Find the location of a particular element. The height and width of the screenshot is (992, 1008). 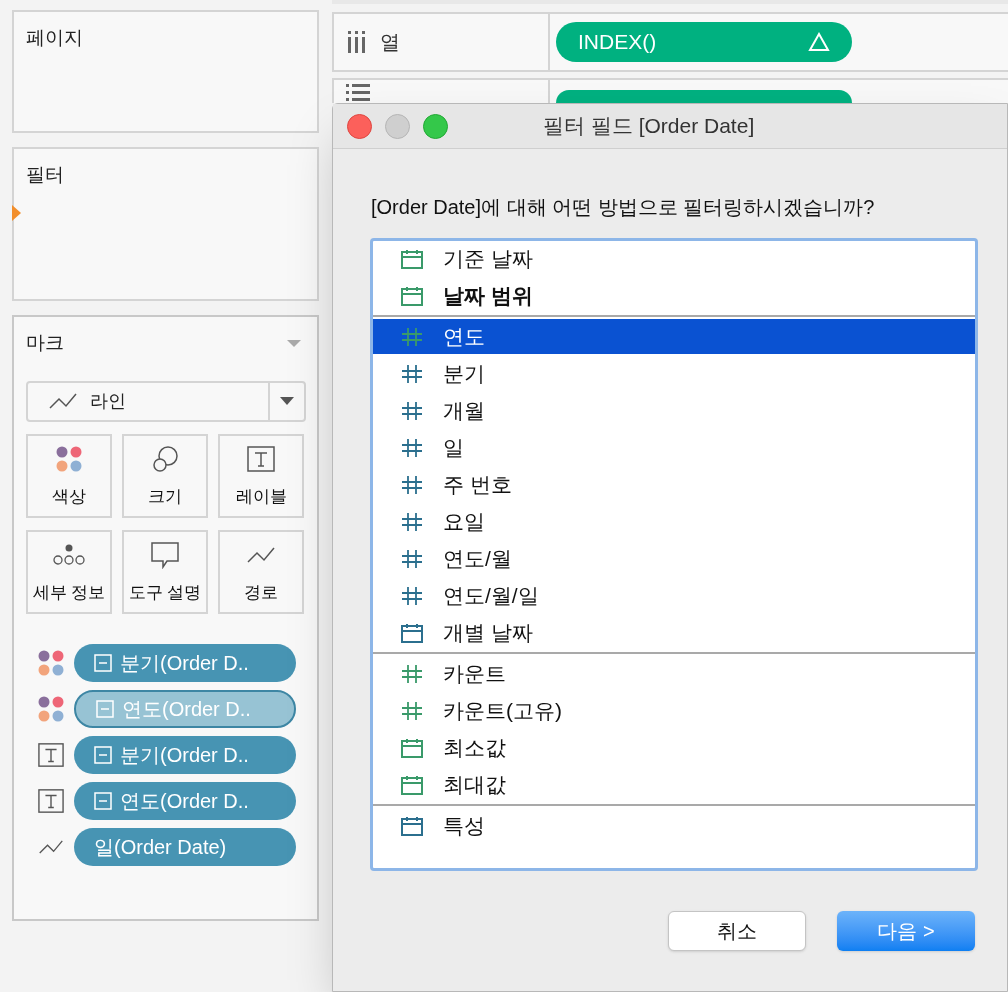

list-item: 일 is located at coordinates (674, 447).